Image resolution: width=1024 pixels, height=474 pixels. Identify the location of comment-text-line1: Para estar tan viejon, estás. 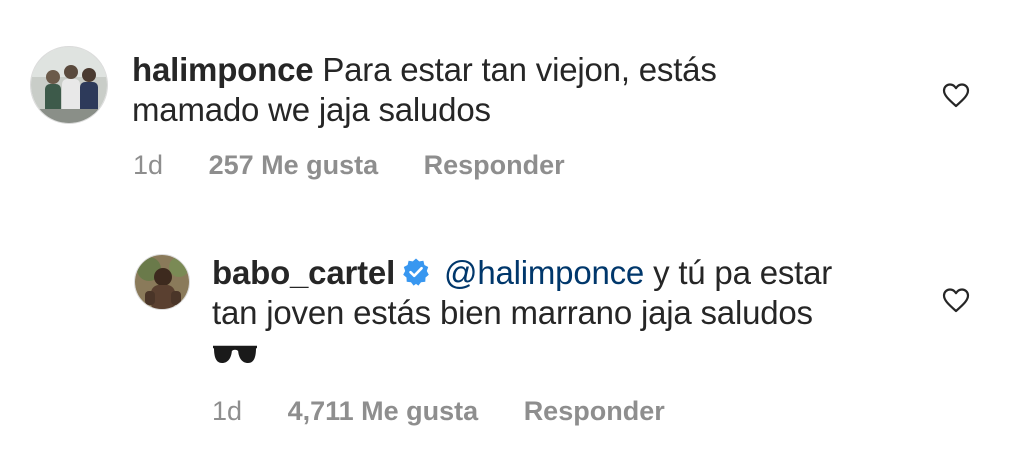
(519, 69).